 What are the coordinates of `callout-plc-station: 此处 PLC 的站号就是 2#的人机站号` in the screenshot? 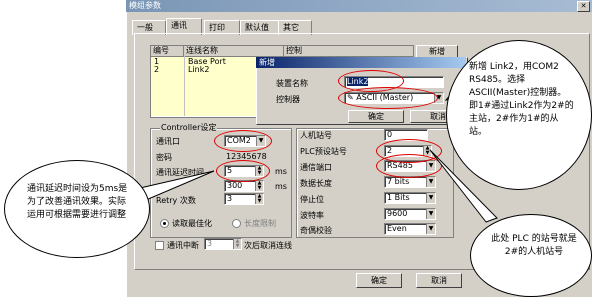 It's located at (531, 255).